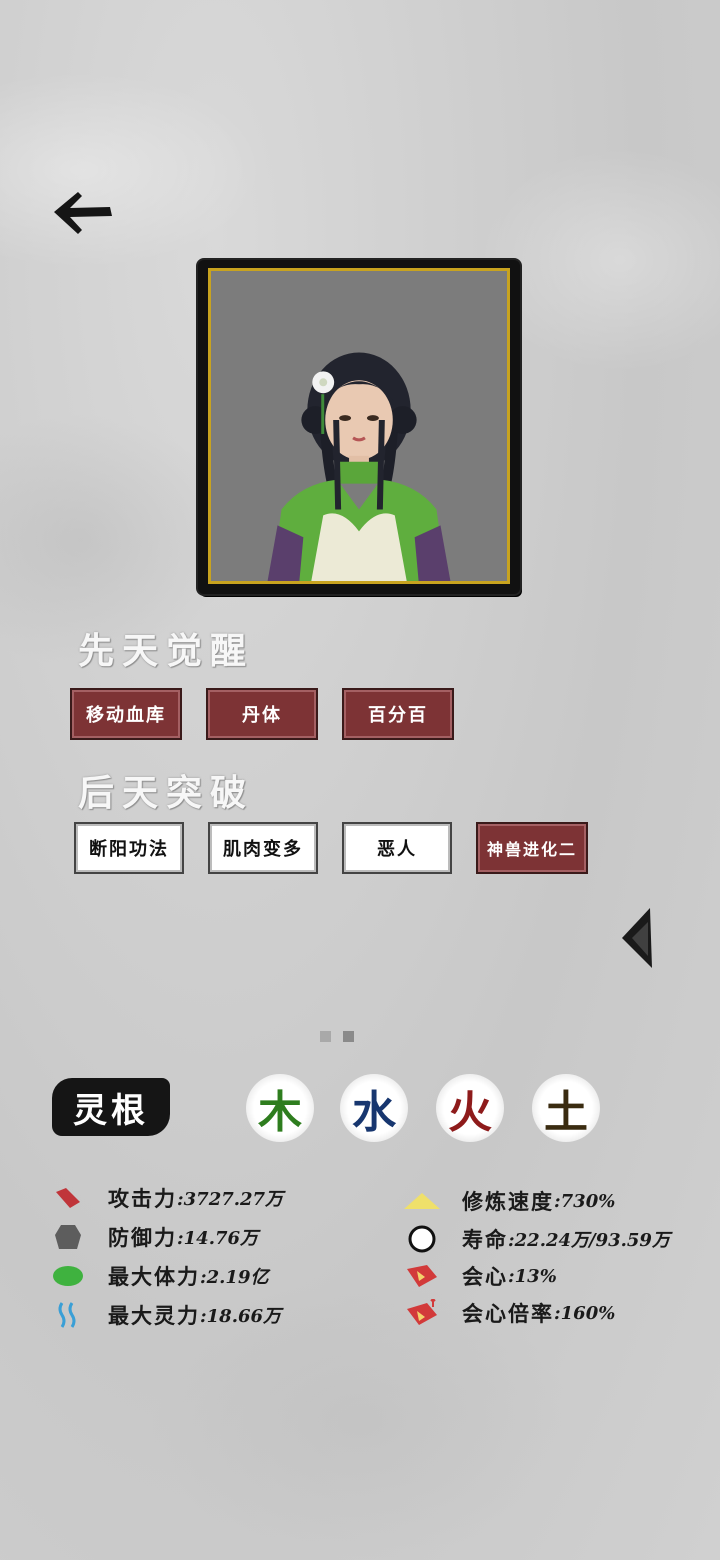  I want to click on stat-defense: 防御力 :14.76万, so click(154, 1237).